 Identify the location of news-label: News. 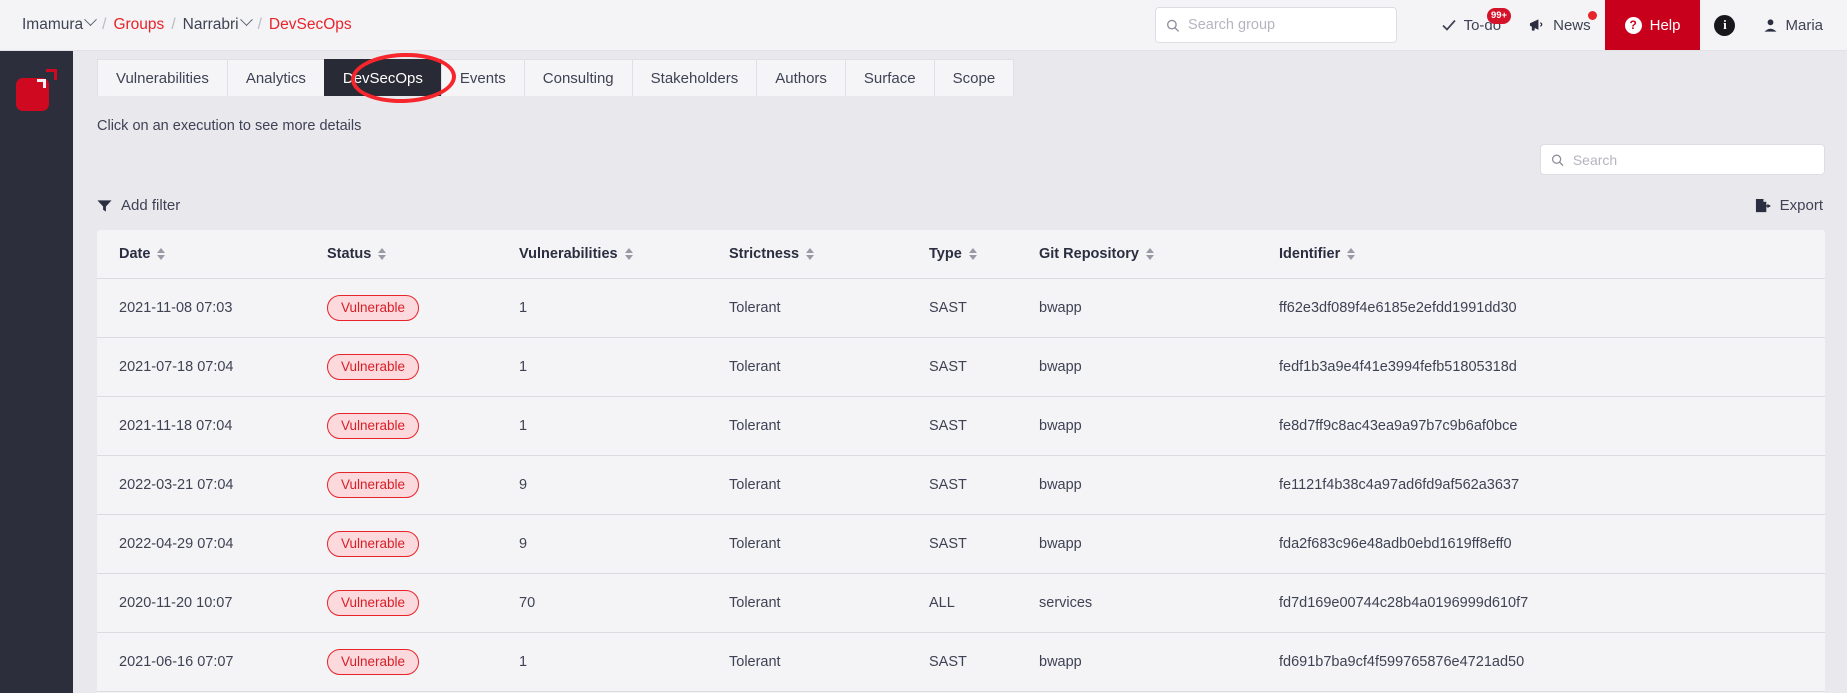
(1572, 25).